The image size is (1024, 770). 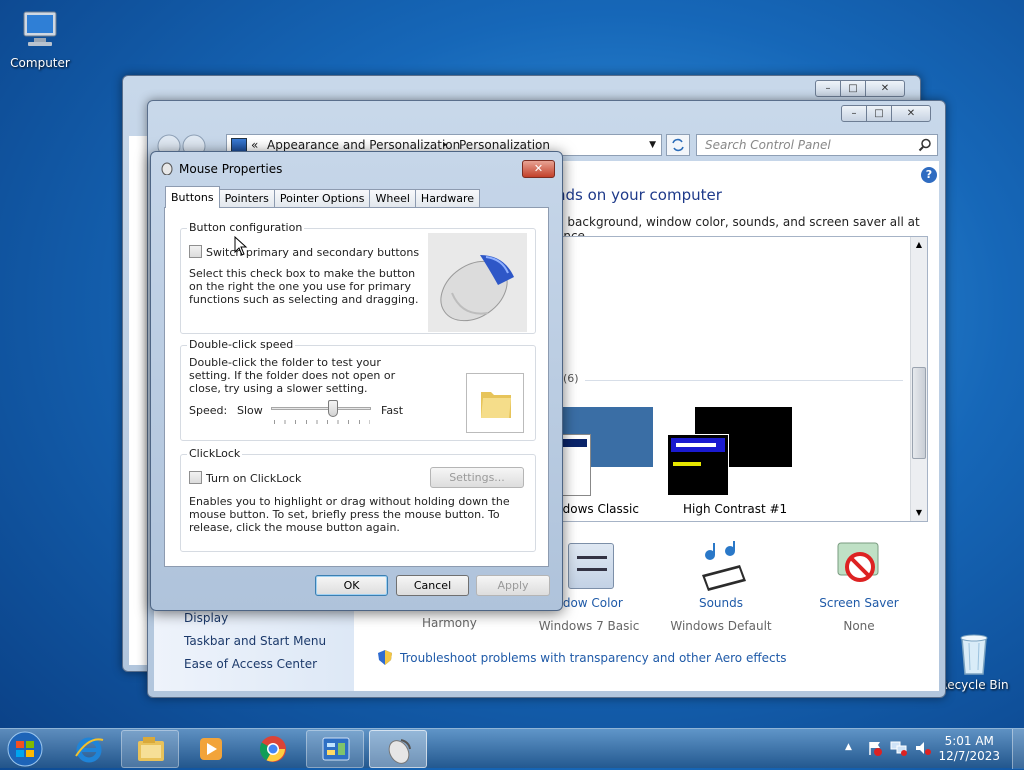 What do you see at coordinates (250, 410) in the screenshot?
I see `speed-slow-label: Slow` at bounding box center [250, 410].